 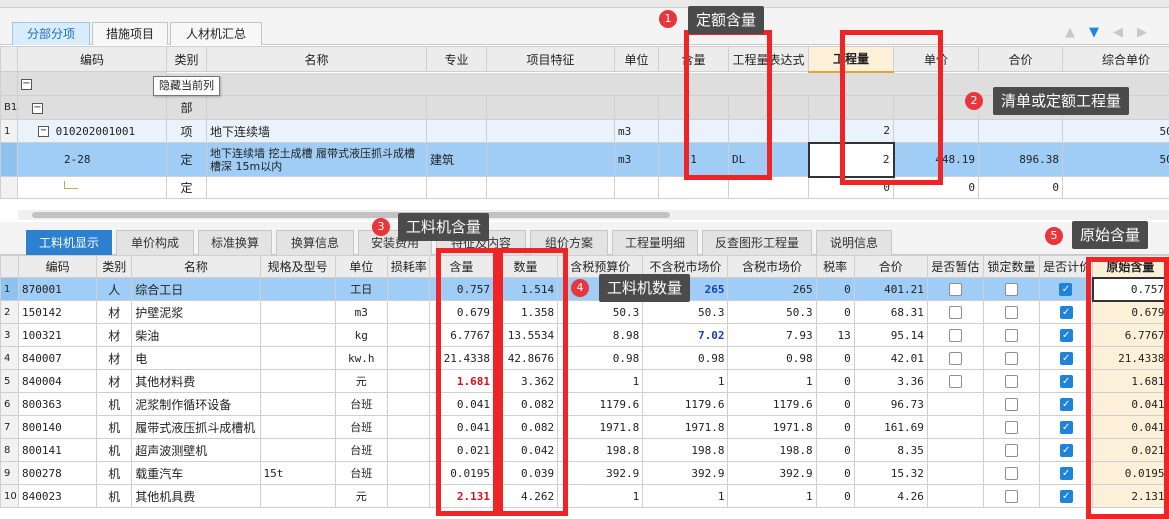 What do you see at coordinates (835, 335) in the screenshot?
I see `tax-rate-cell: 13` at bounding box center [835, 335].